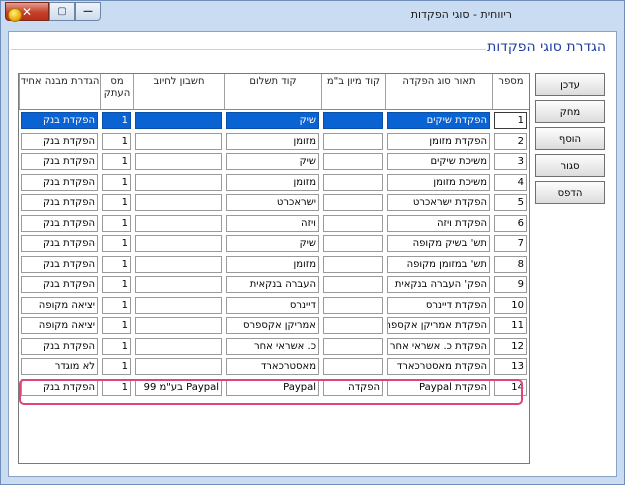  I want to click on col-description-cell: הפקדת מאסטרכארד, so click(438, 366).